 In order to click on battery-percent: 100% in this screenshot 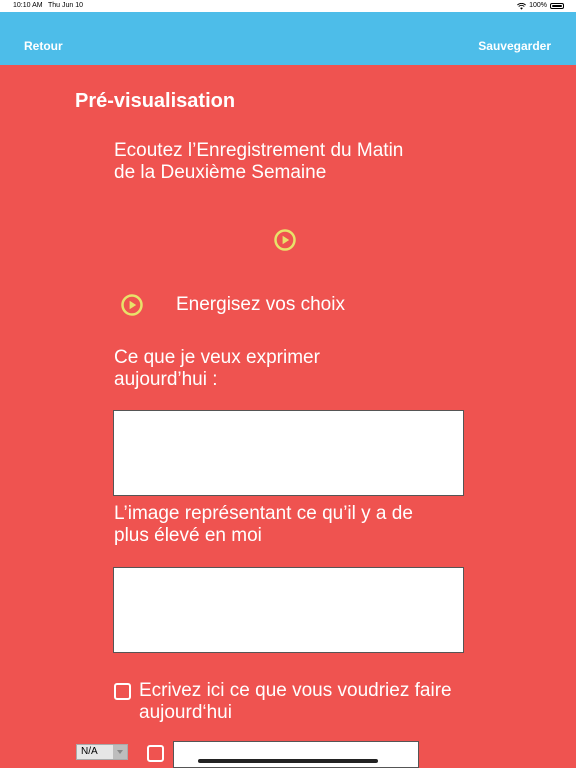, I will do `click(538, 5)`.